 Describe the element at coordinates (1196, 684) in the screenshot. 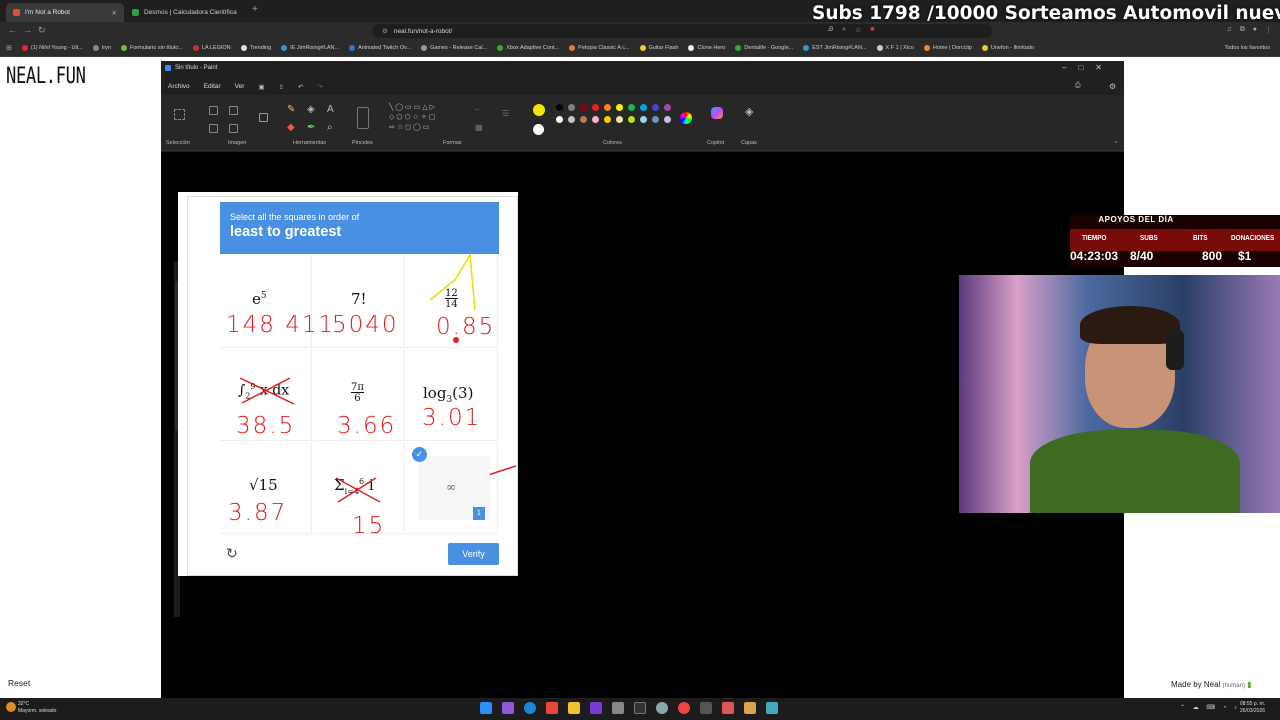

I see `made-by-text: Made by Neal` at that location.